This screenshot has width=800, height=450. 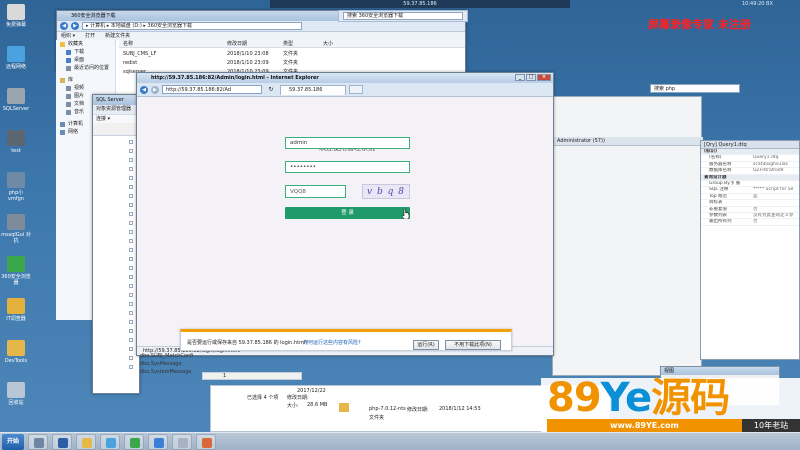 What do you see at coordinates (16, 310) in the screenshot?
I see `desktop-icon: IT调查器` at bounding box center [16, 310].